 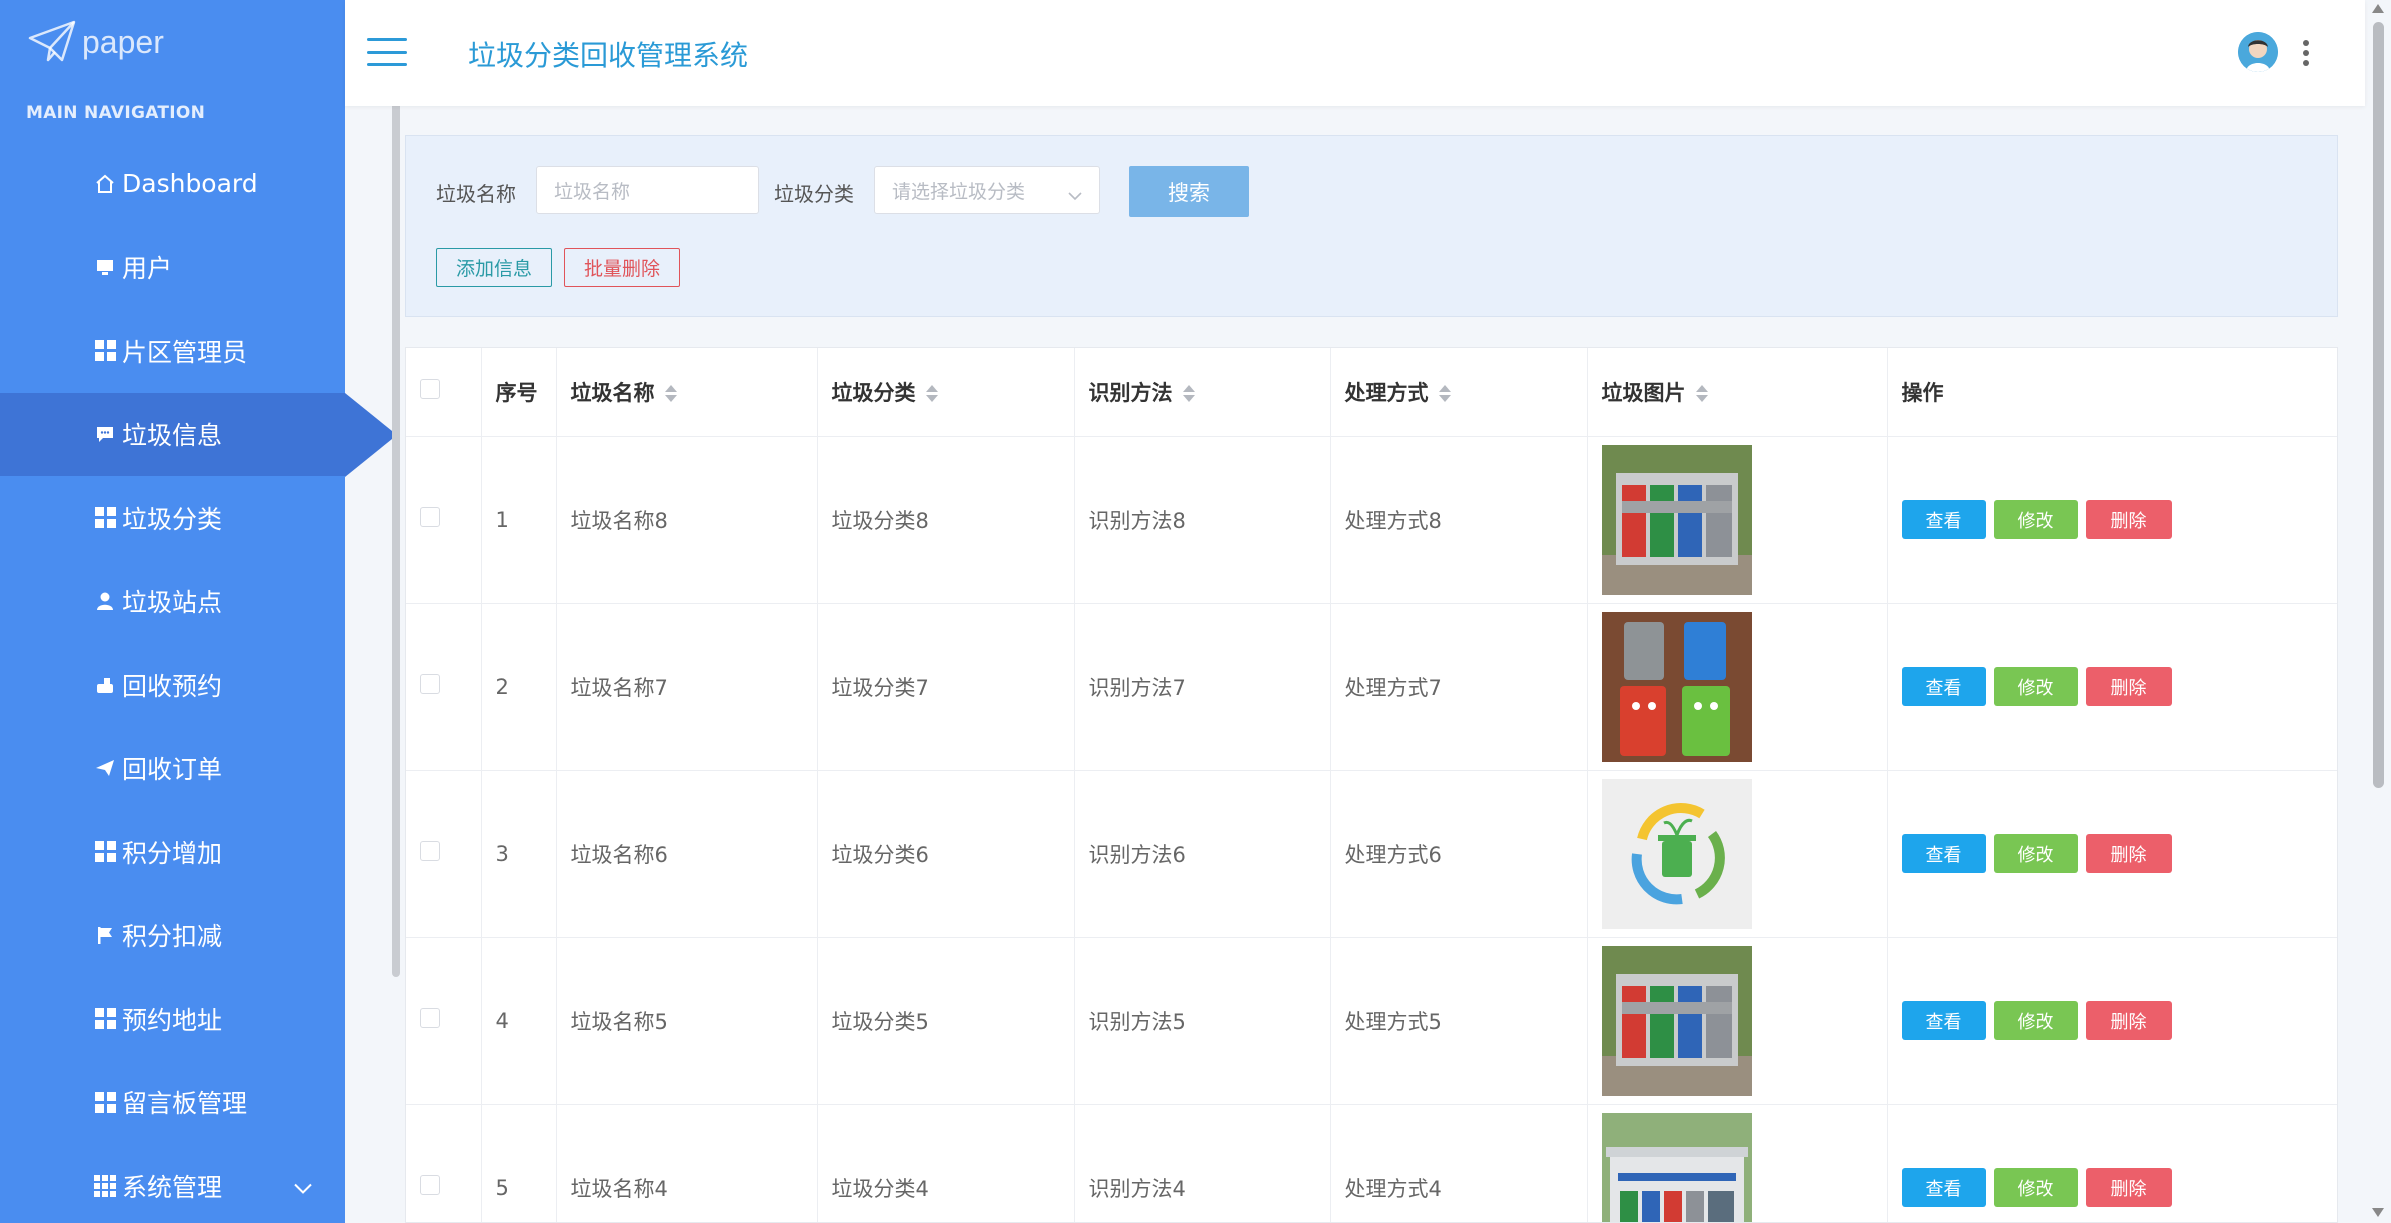 I want to click on scroll-down-arrow-icon, so click(x=2378, y=1212).